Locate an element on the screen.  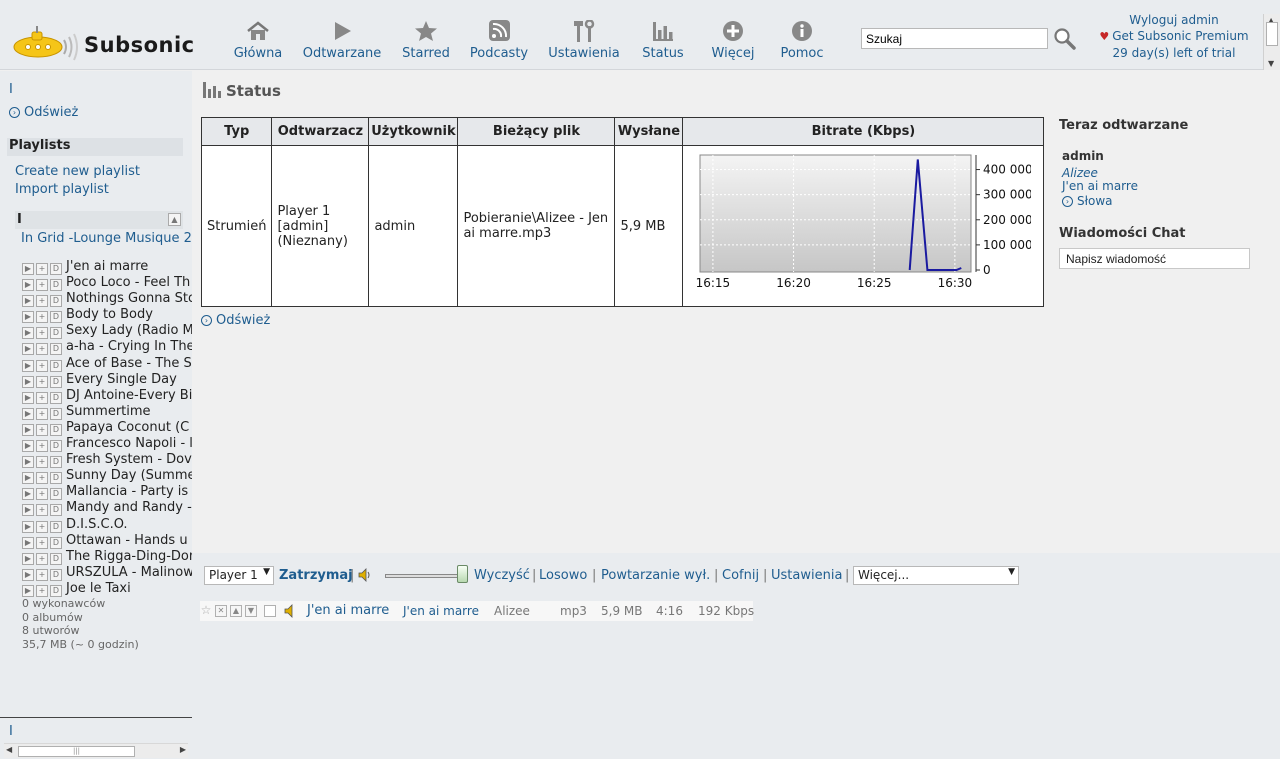
volume-slider is located at coordinates (423, 576).